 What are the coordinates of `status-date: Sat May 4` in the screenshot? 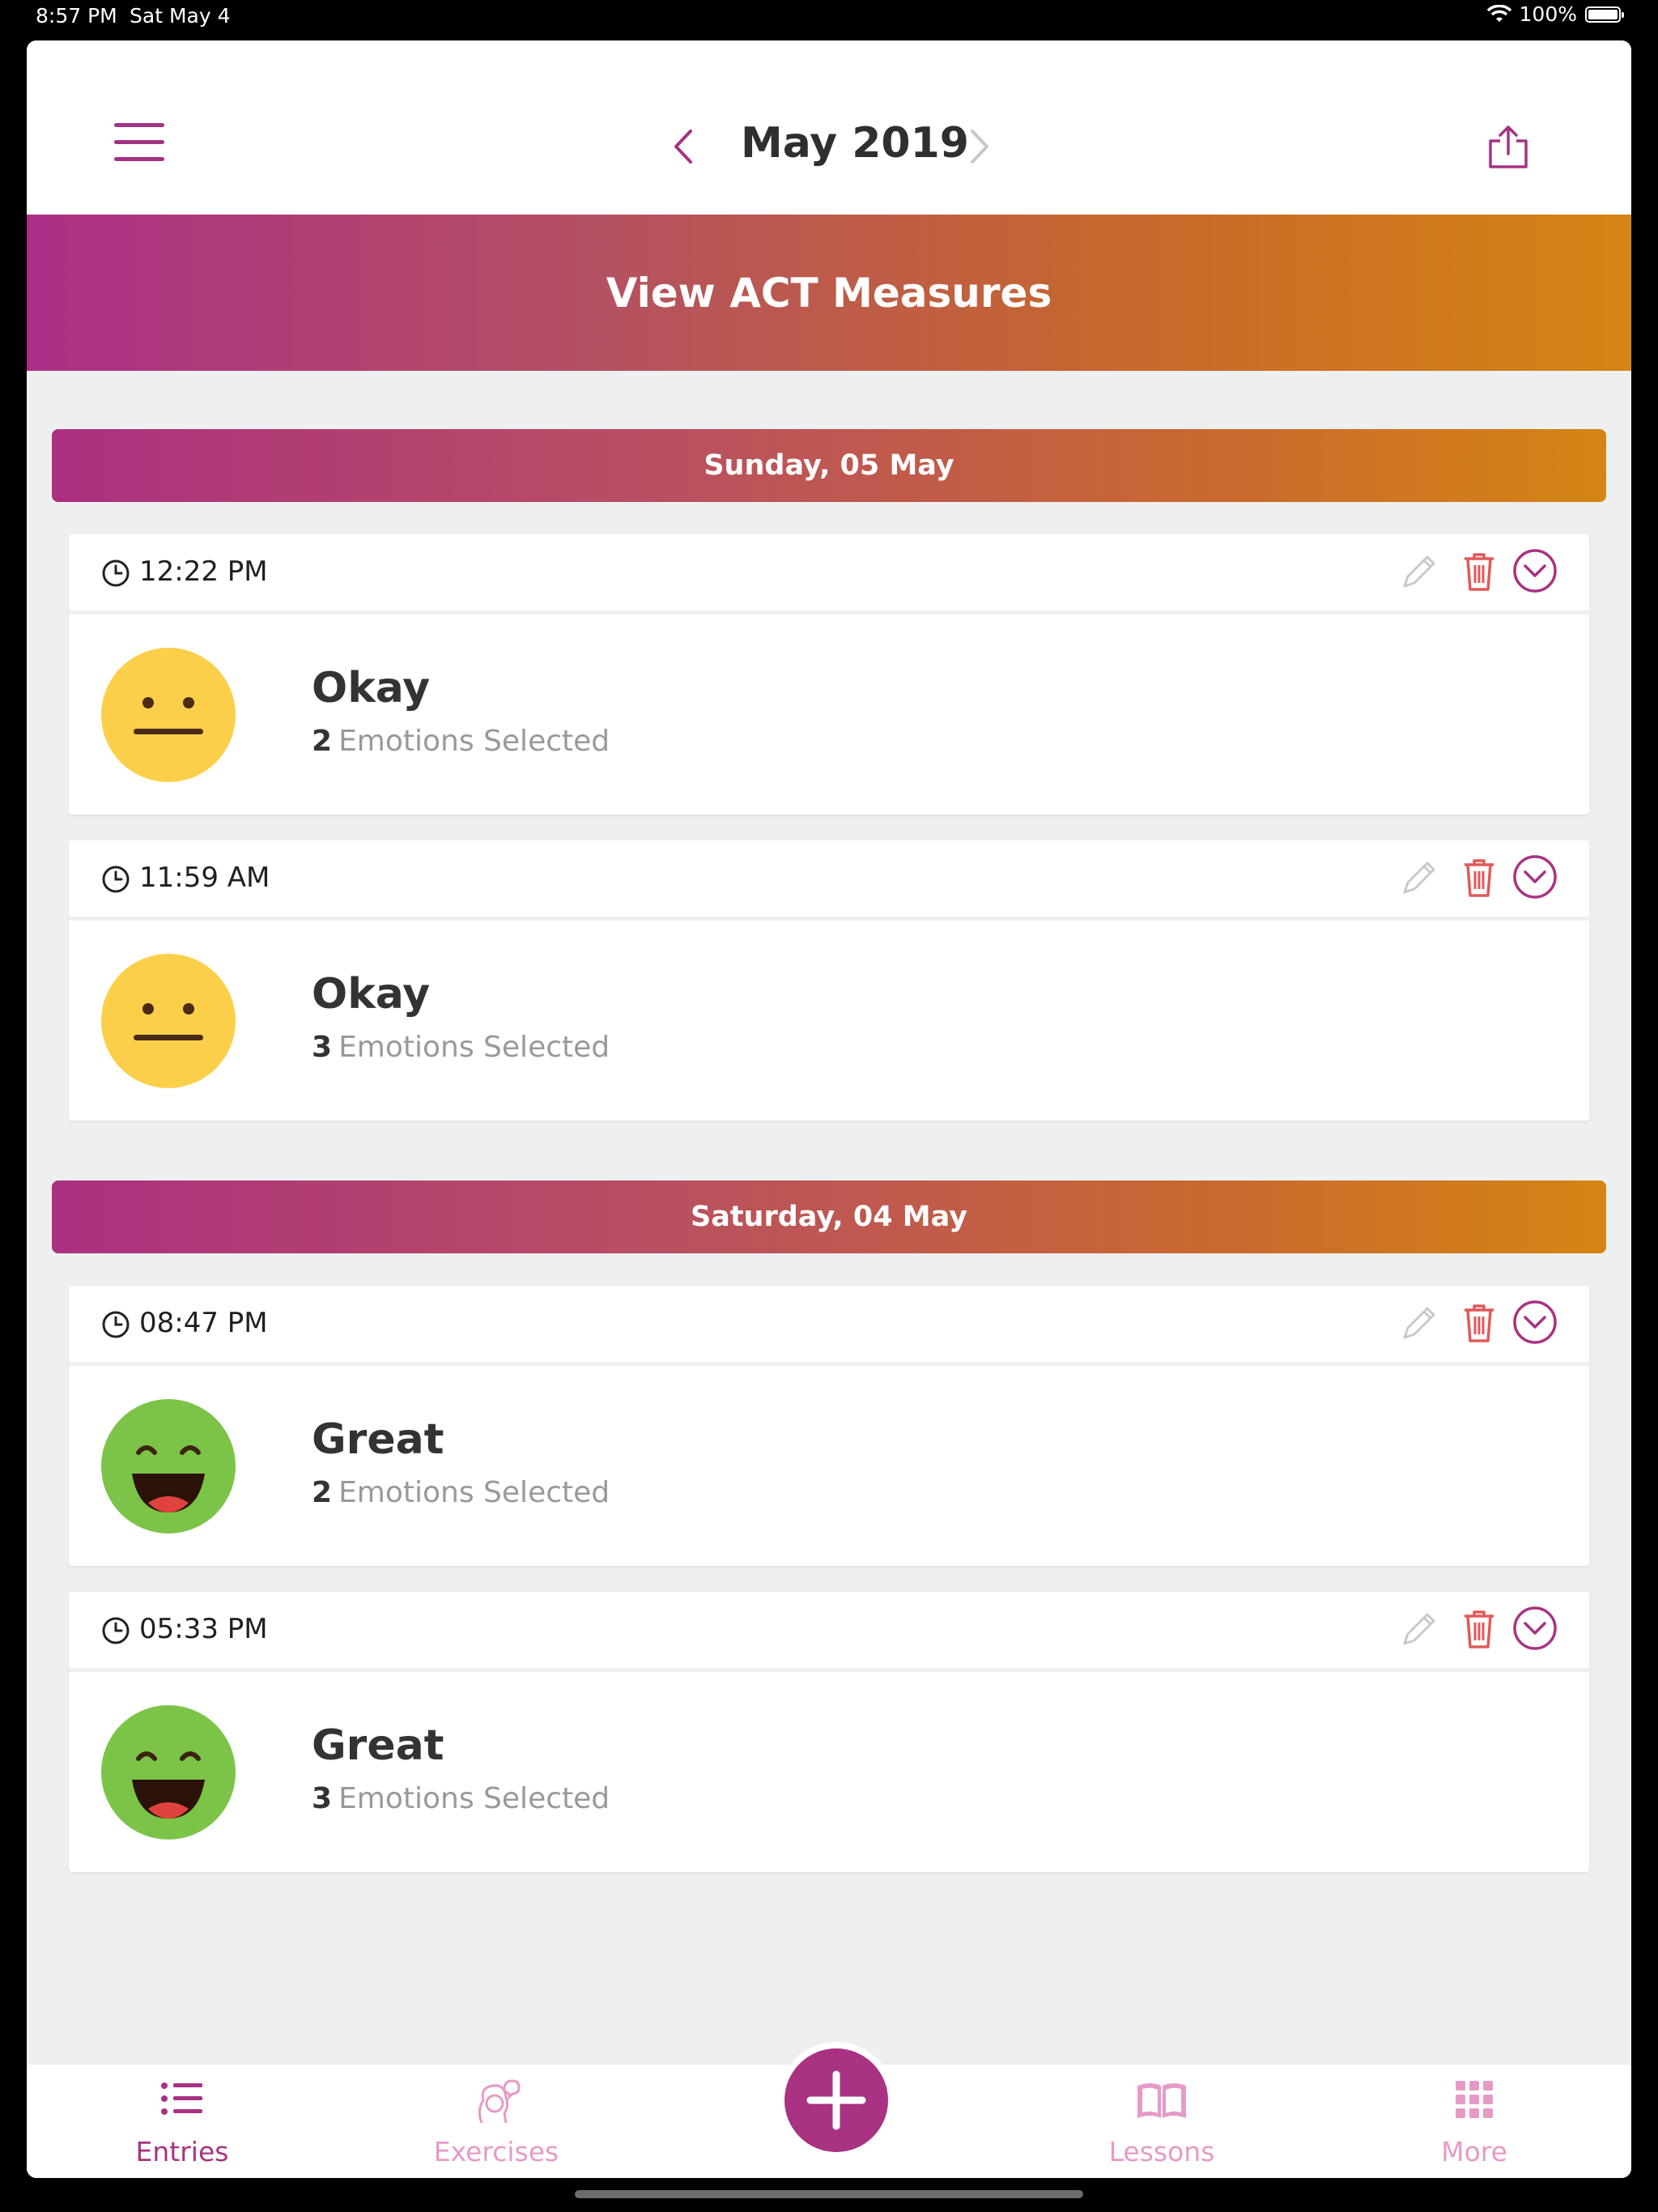 It's located at (180, 16).